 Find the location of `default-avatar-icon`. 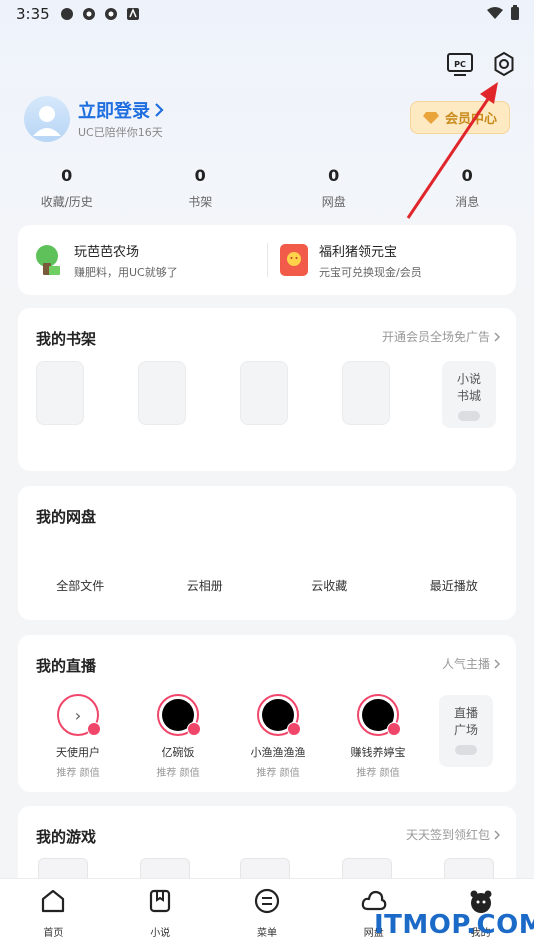

default-avatar-icon is located at coordinates (47, 121).